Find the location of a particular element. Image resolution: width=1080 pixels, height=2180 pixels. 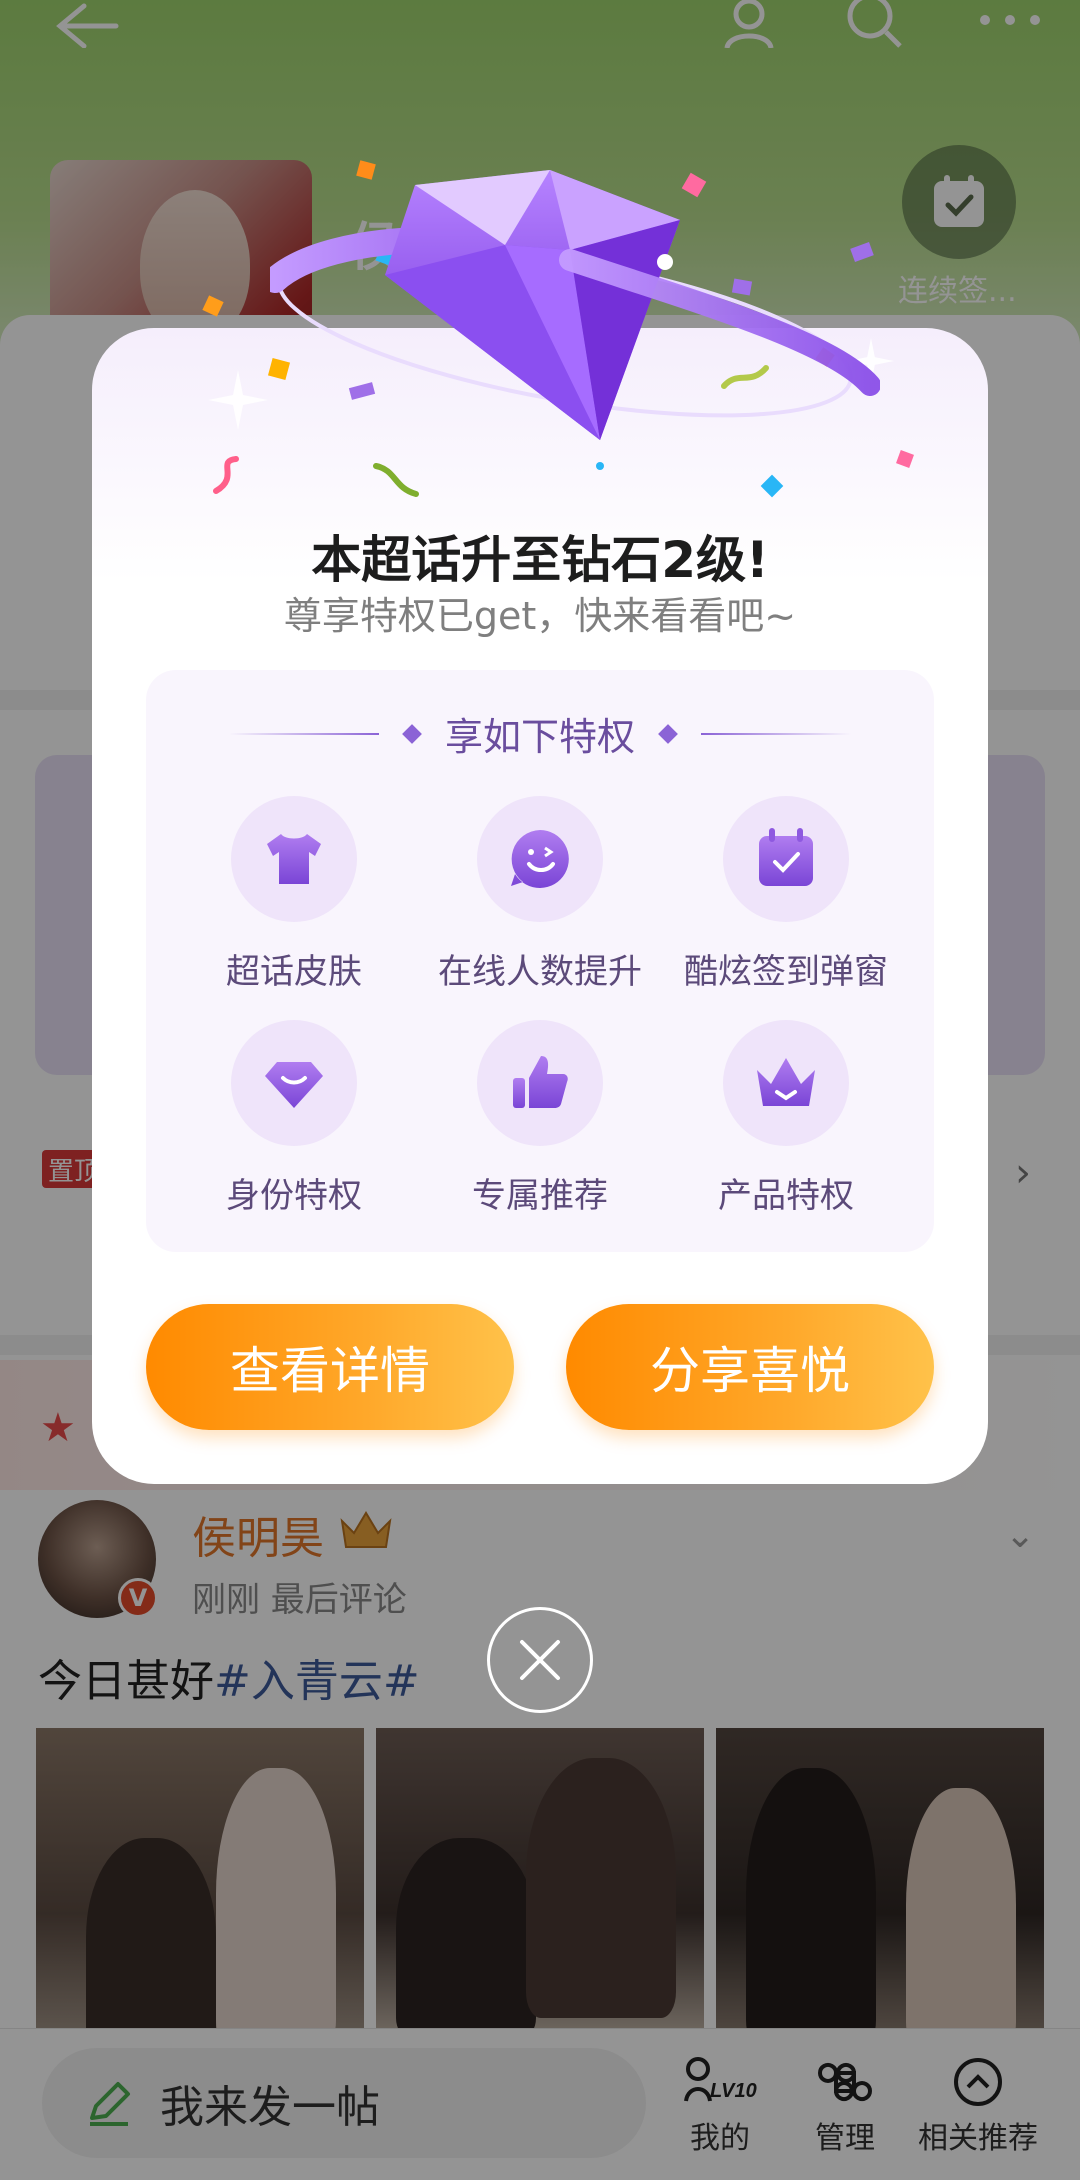

share-joy-button: 分享喜悦 is located at coordinates (750, 1367).